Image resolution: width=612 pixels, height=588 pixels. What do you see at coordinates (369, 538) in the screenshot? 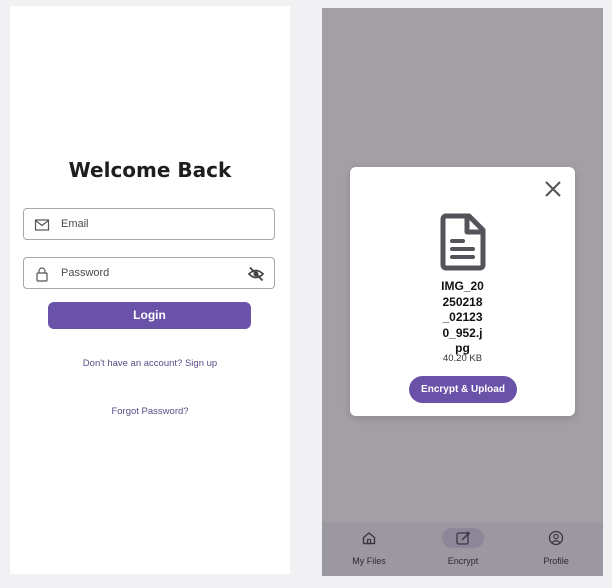
I see `home-icon` at bounding box center [369, 538].